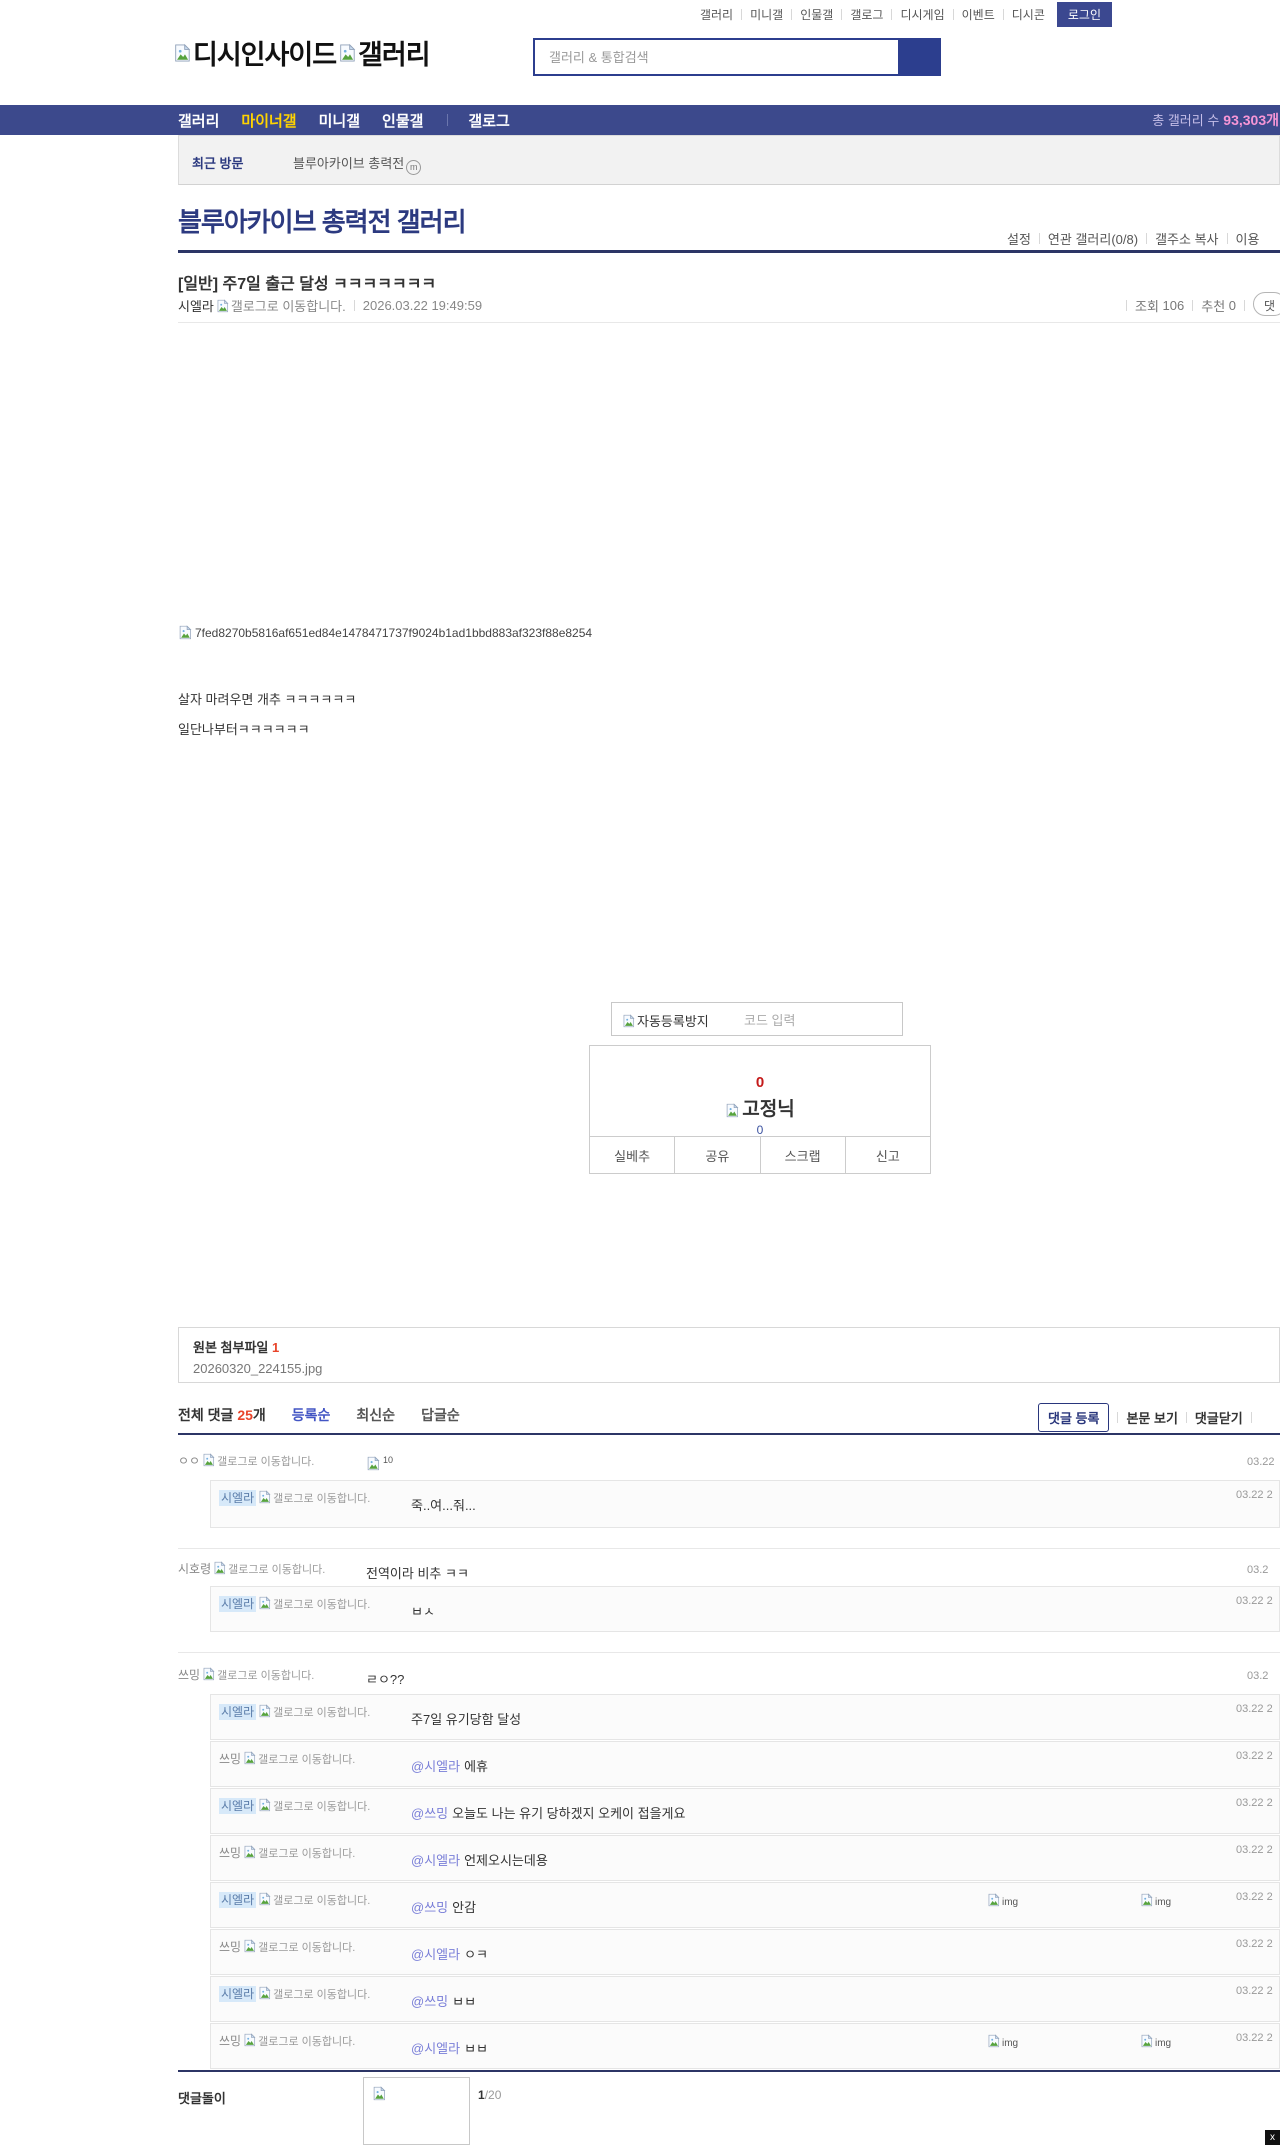 Image resolution: width=1280 pixels, height=2145 pixels. I want to click on nav-item-2: 미니갤, so click(339, 120).